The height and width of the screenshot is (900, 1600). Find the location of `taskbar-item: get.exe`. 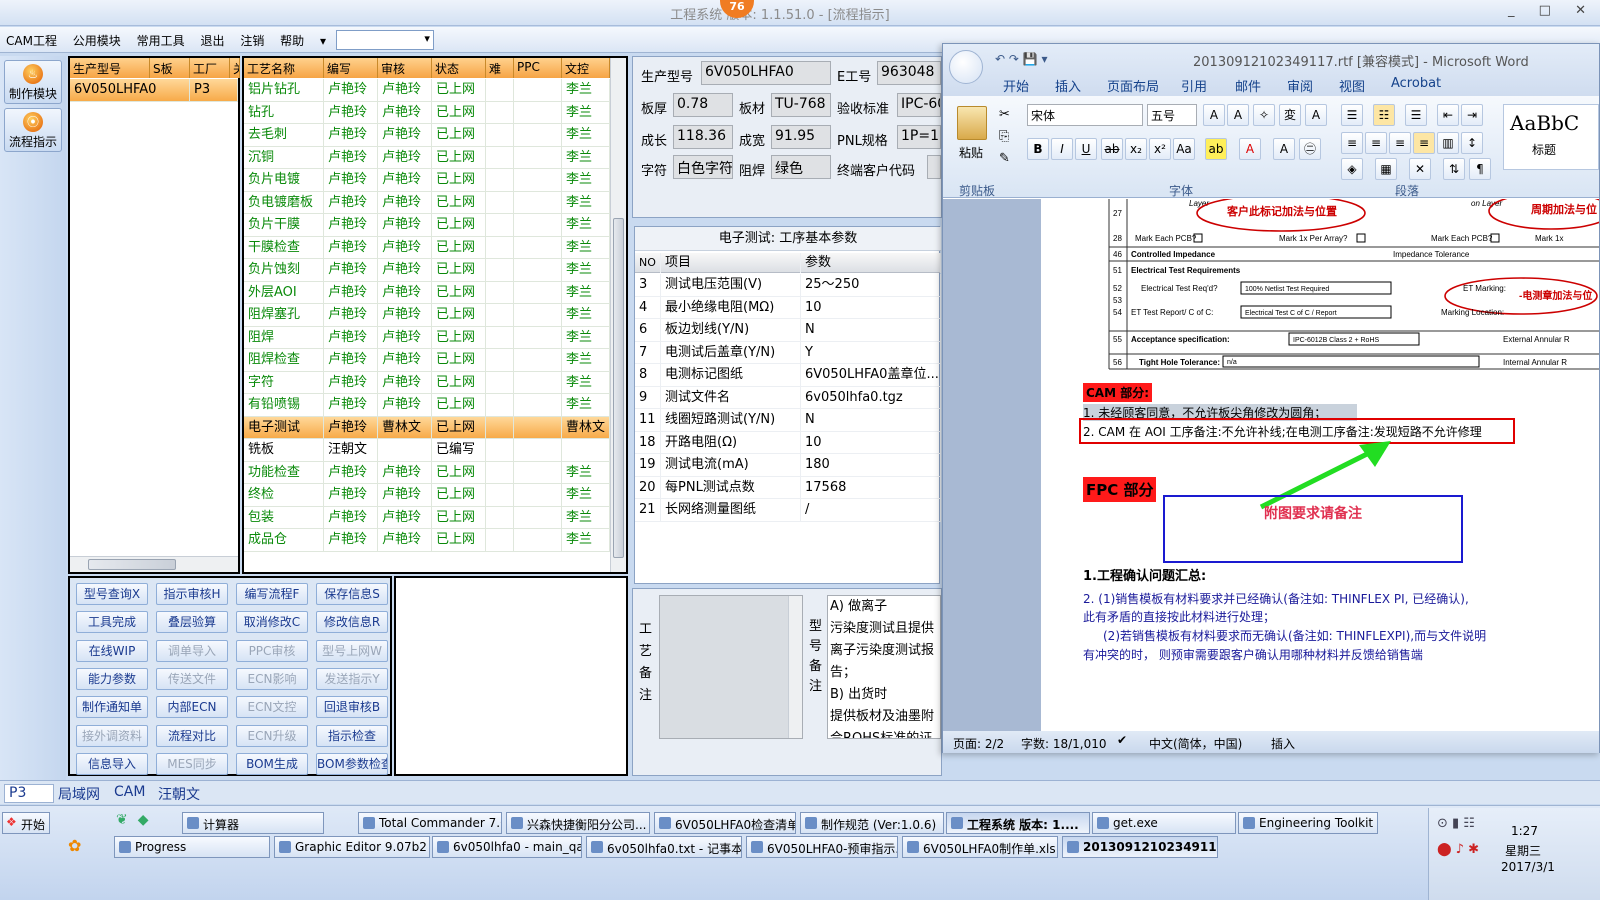

taskbar-item: get.exe is located at coordinates (1164, 823).